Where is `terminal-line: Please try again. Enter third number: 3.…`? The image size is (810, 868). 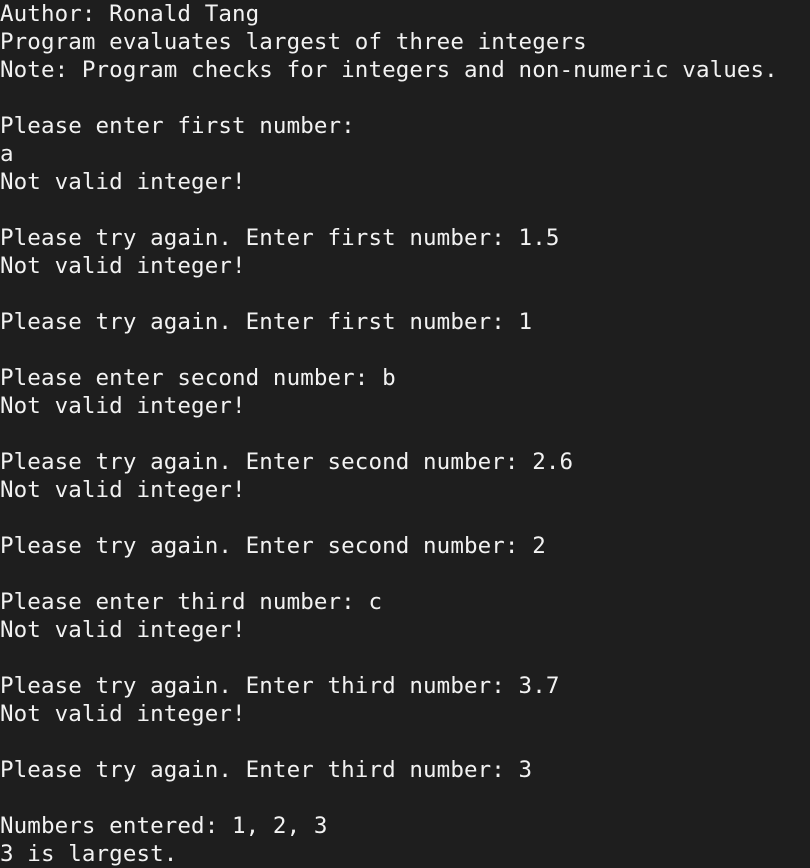 terminal-line: Please try again. Enter third number: 3.… is located at coordinates (280, 686).